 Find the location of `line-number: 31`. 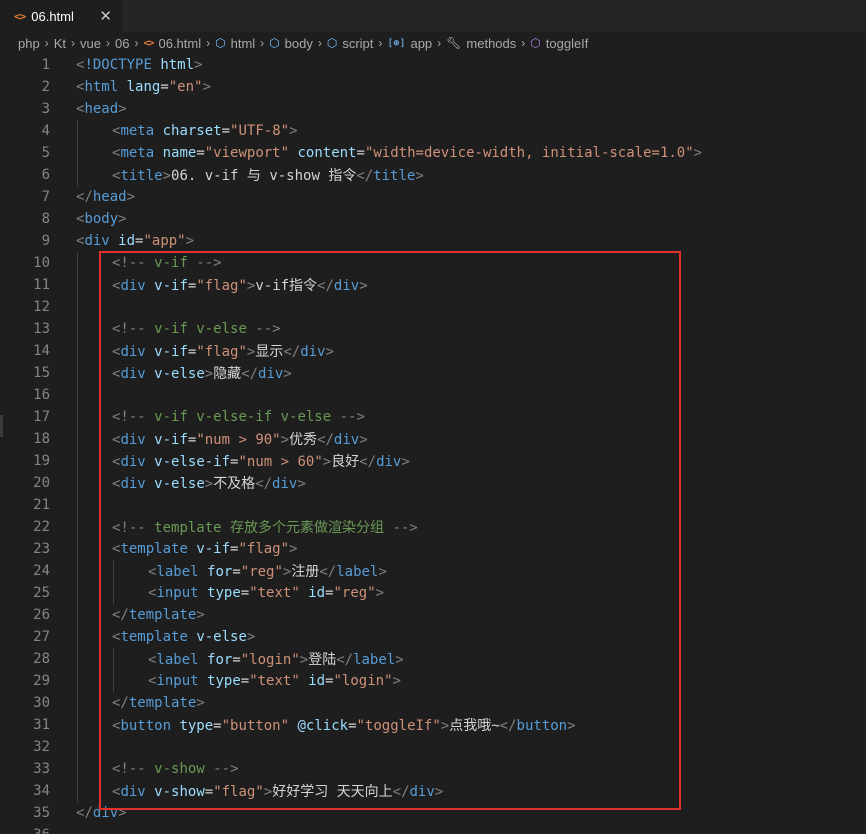

line-number: 31 is located at coordinates (41, 725).